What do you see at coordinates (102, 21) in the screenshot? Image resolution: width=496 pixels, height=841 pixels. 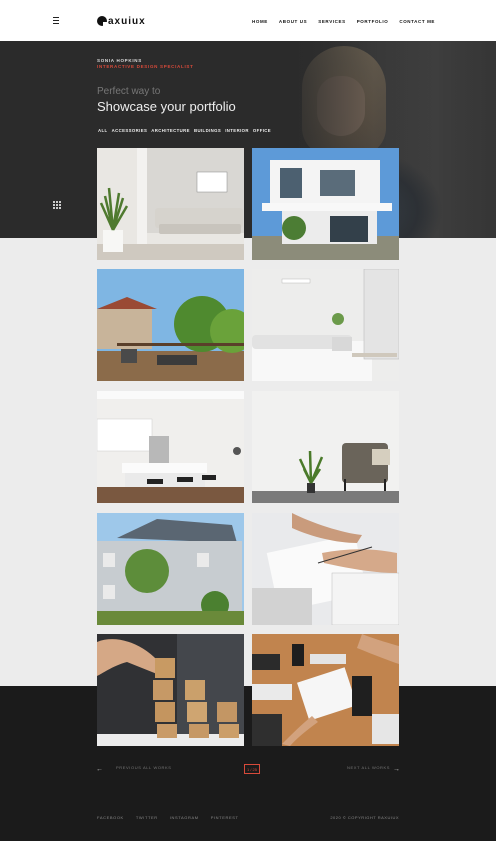 I see `logo-mark-icon` at bounding box center [102, 21].